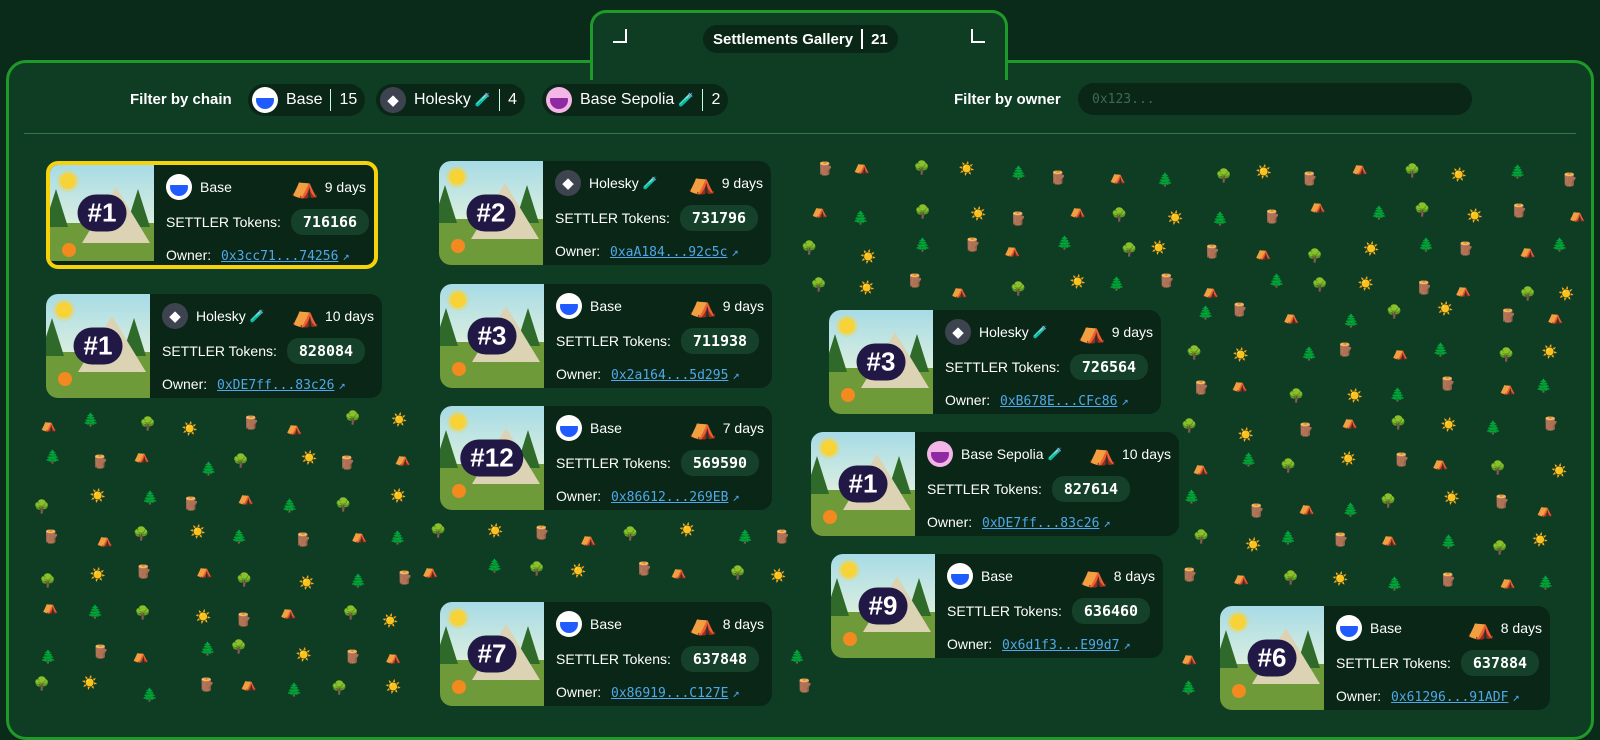  I want to click on tokens-label: SETTLER Tokens:, so click(1004, 611).